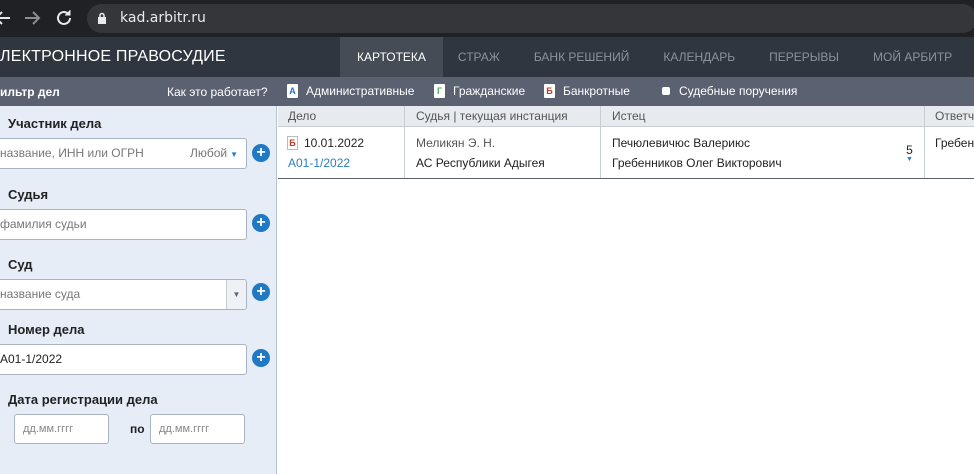  Describe the element at coordinates (629, 116) in the screenshot. I see `col-plaintiff: Истец` at that location.